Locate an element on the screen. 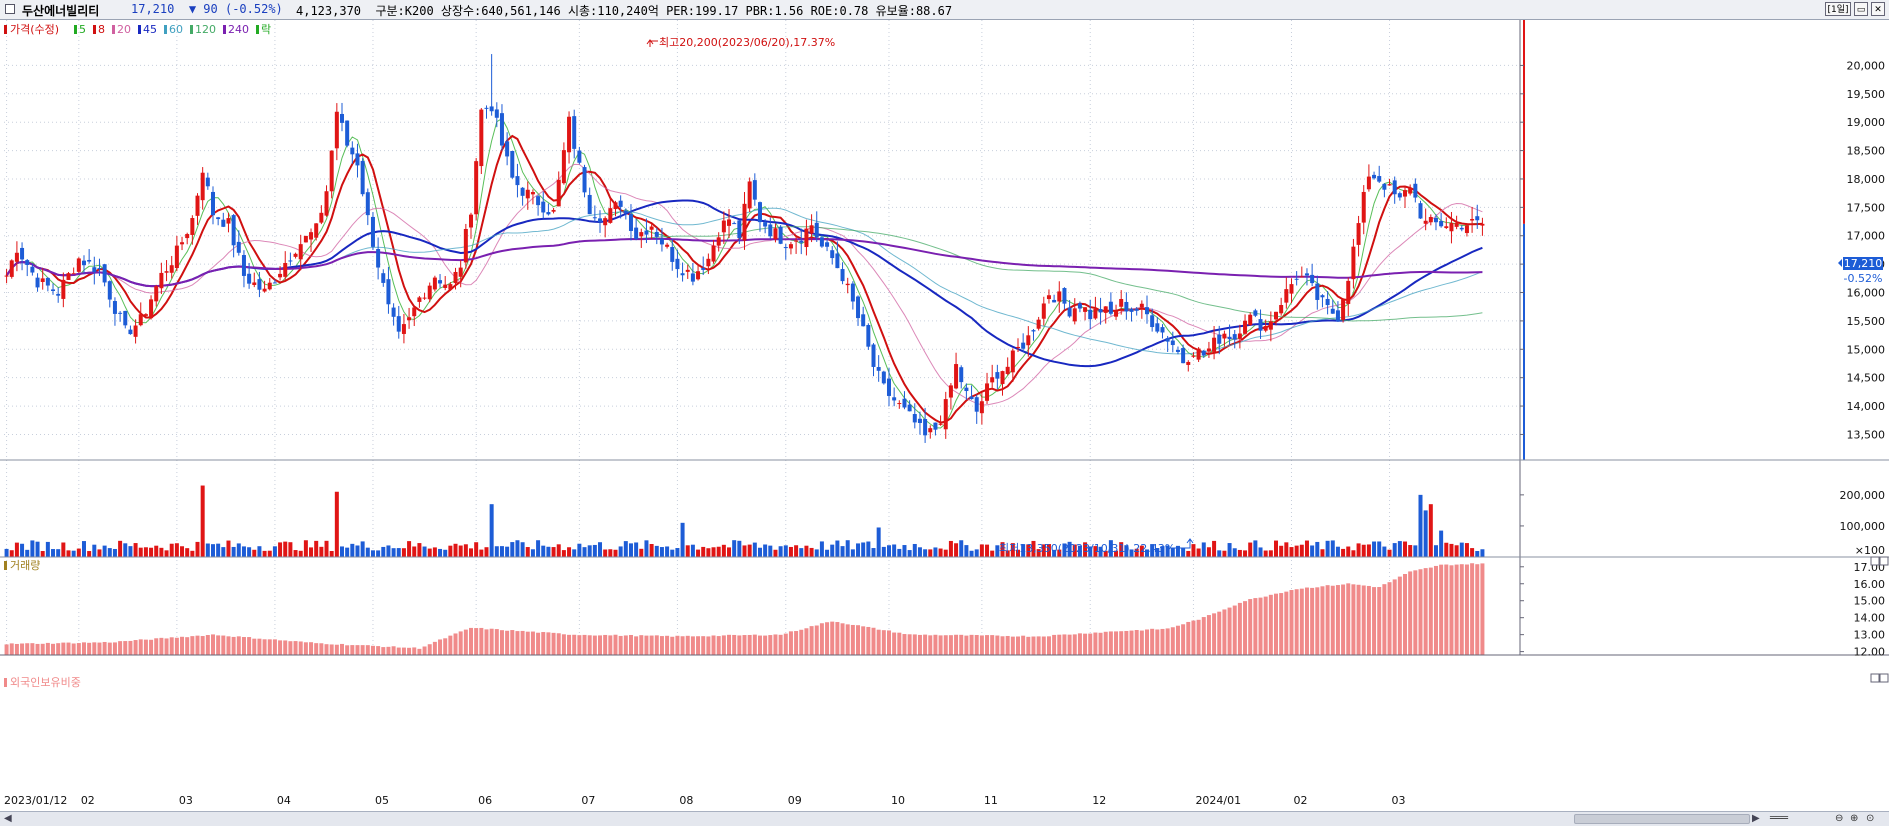 Image resolution: width=1889 pixels, height=826 pixels. scroll-right-icon: ▶ is located at coordinates (1756, 818).